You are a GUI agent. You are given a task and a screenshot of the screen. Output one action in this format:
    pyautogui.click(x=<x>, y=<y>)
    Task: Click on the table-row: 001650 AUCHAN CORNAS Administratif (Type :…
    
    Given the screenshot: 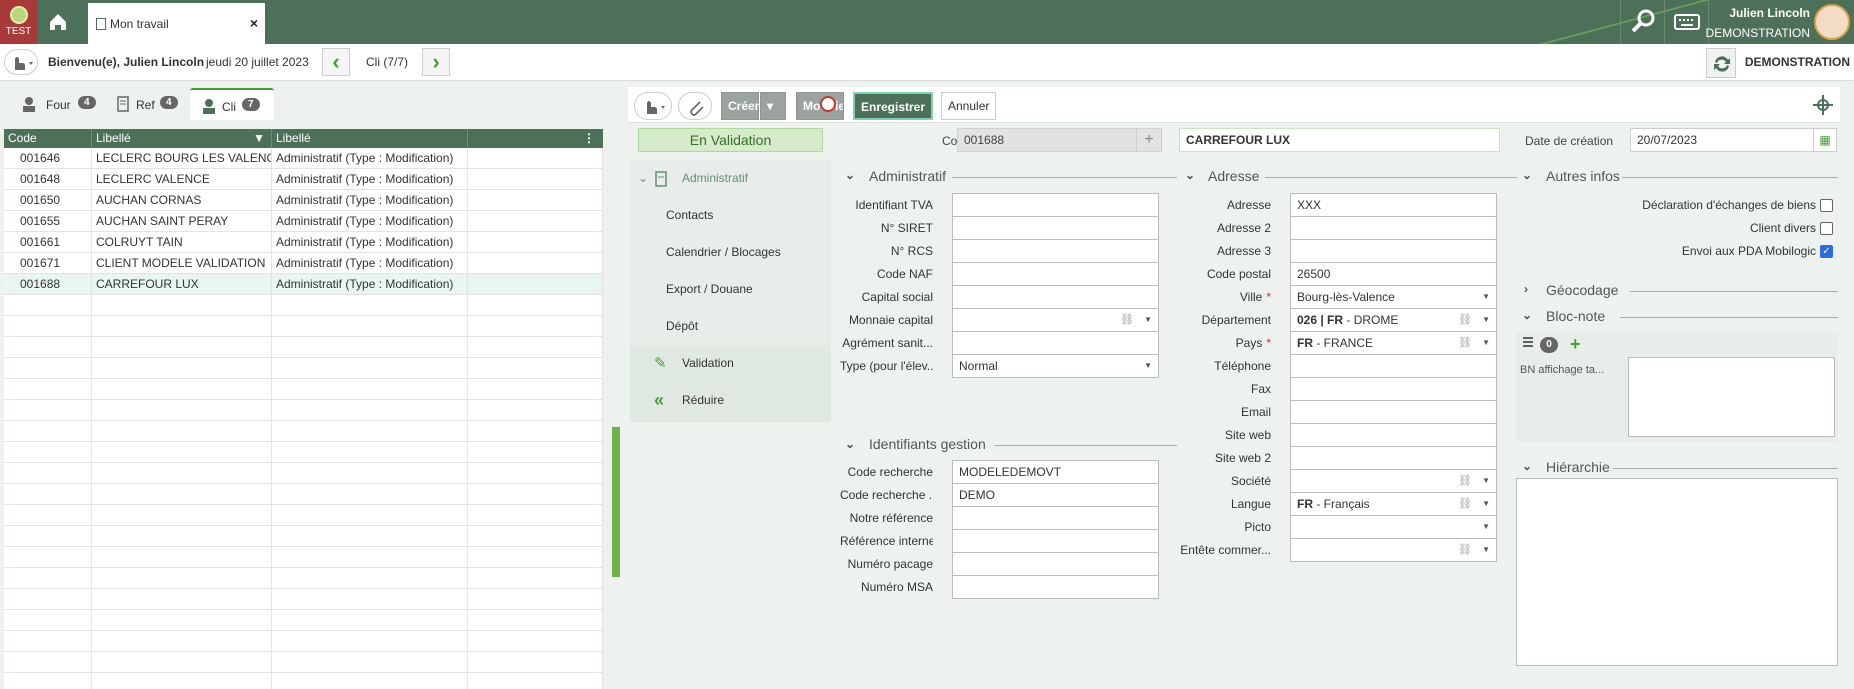 What is the action you would take?
    pyautogui.click(x=303, y=200)
    